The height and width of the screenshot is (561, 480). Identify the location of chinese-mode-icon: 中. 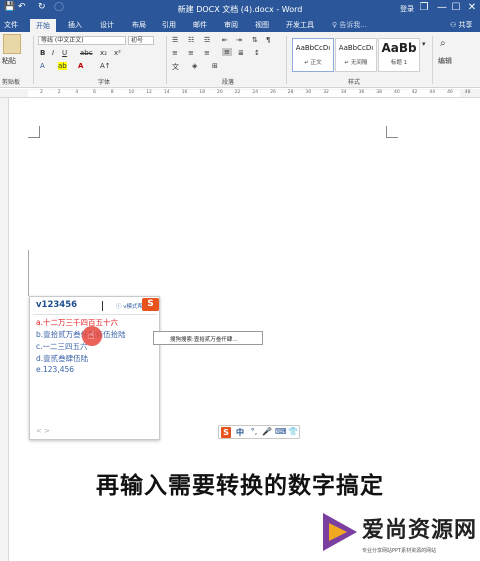
(240, 432).